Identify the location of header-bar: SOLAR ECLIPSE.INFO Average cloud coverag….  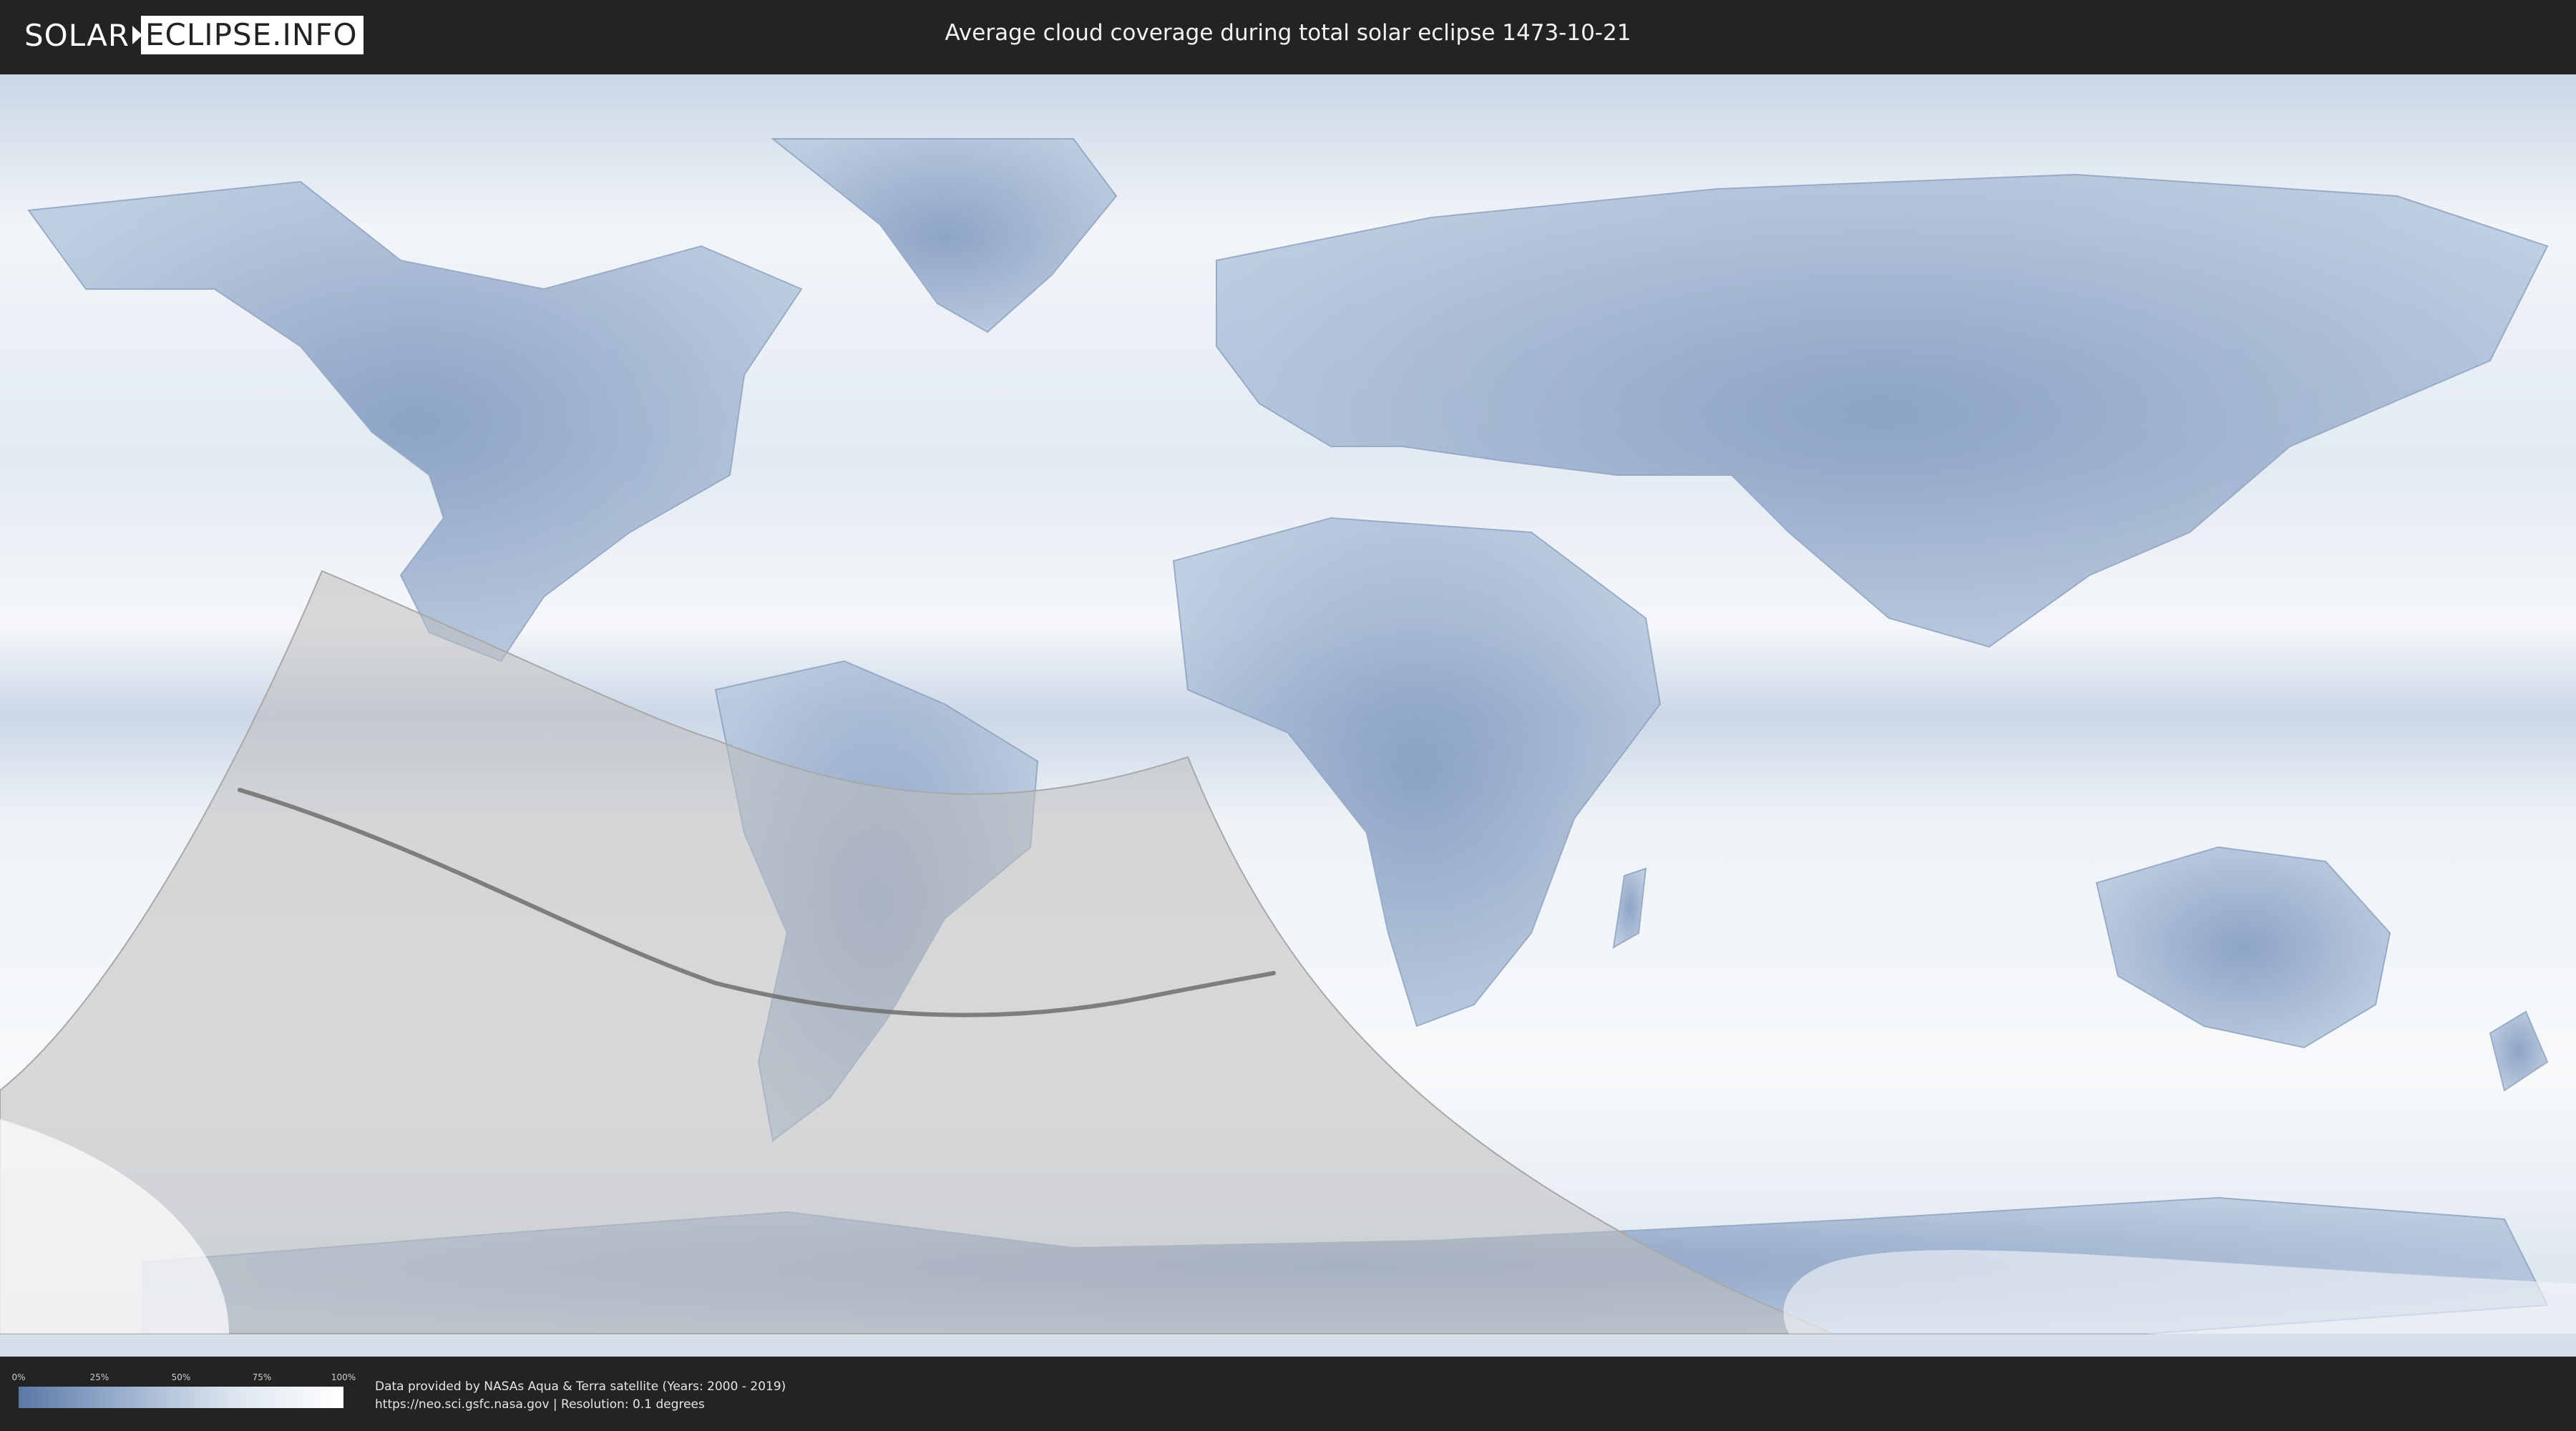
(1288, 36).